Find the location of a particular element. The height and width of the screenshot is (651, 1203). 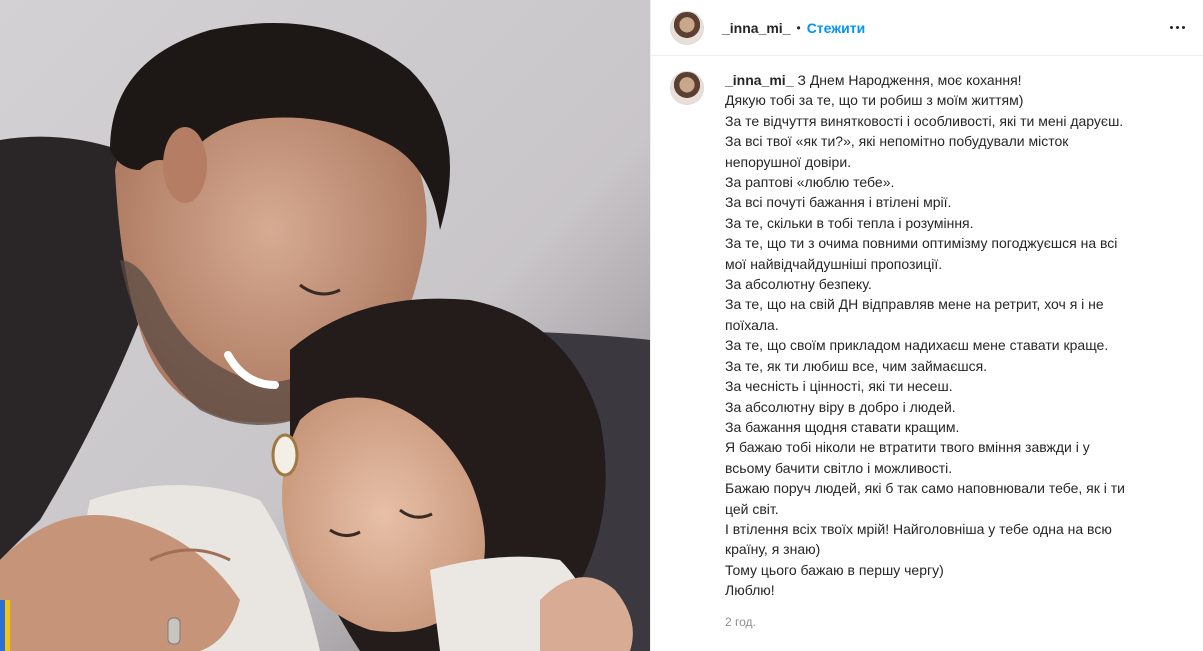

caption-line: За бажання щодня ставати кращим. is located at coordinates (842, 426).